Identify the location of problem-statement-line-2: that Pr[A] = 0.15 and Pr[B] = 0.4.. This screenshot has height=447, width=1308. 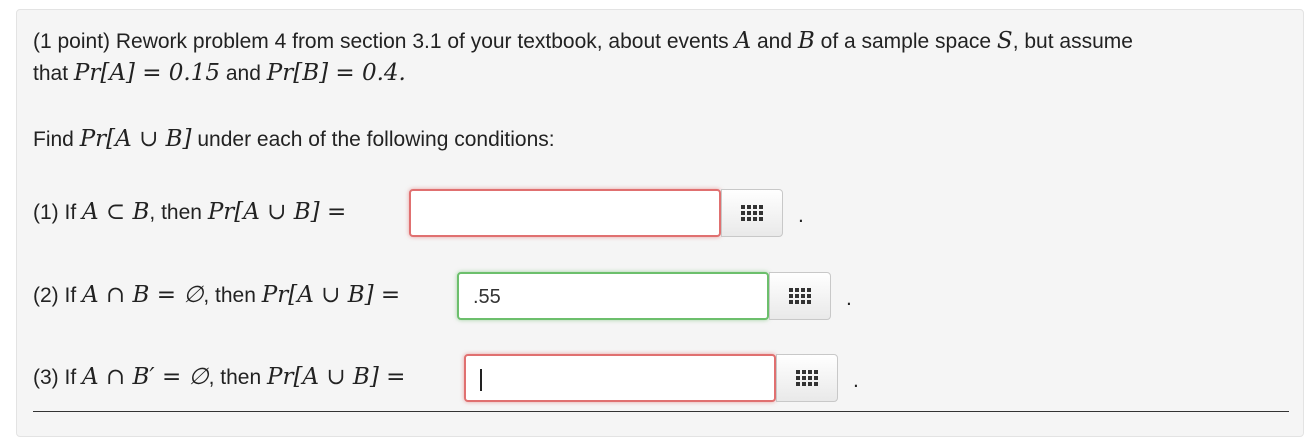
(219, 73).